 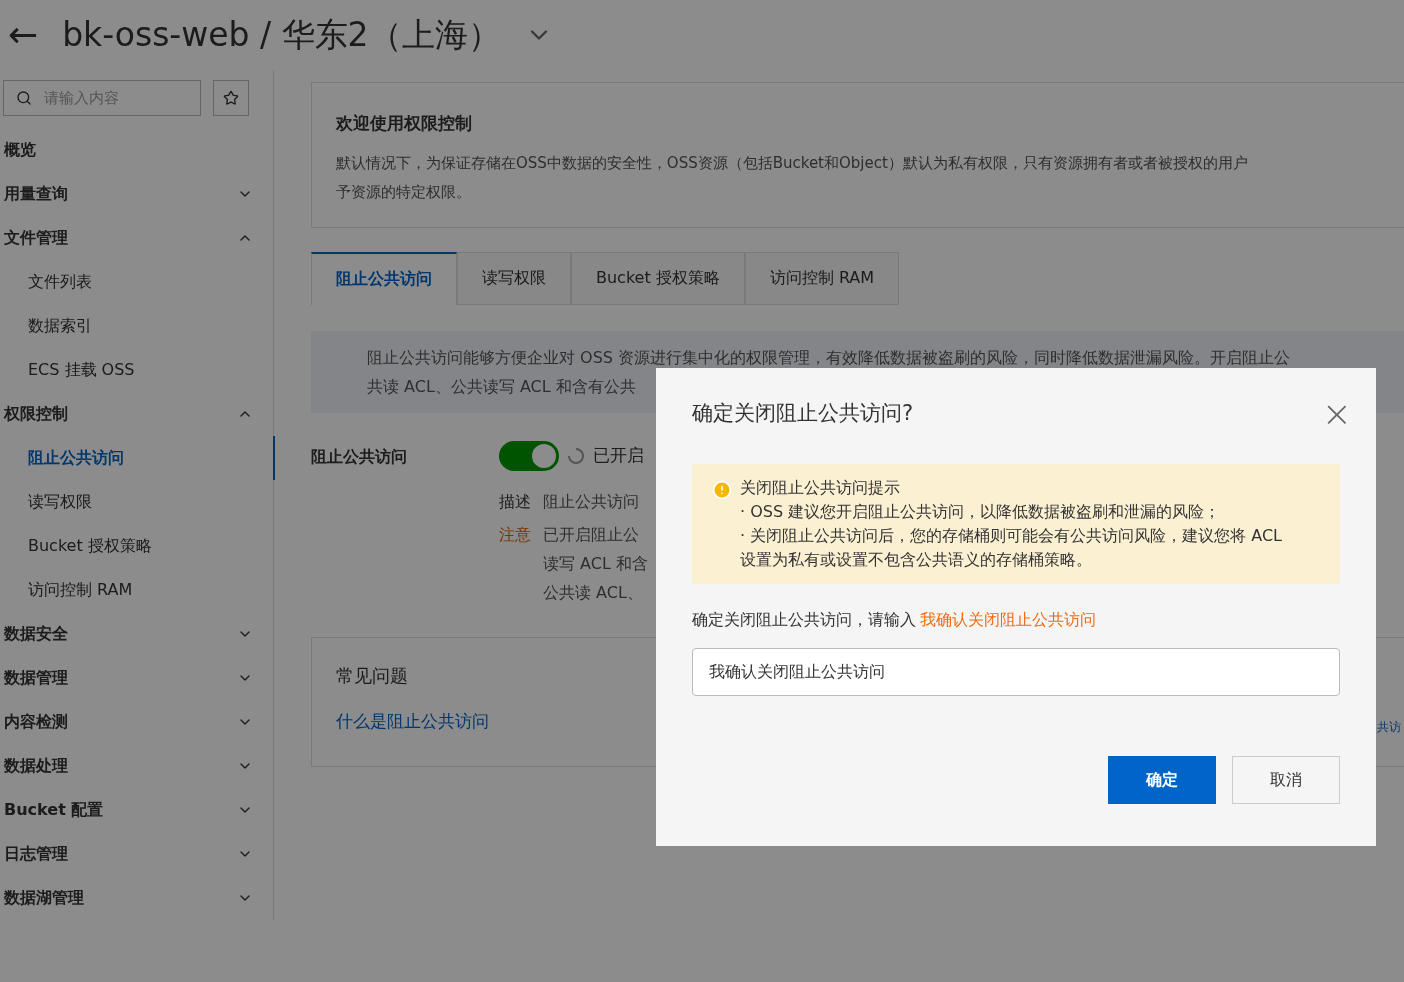 I want to click on sidebar-subitem: 文件列表, so click(x=126, y=282).